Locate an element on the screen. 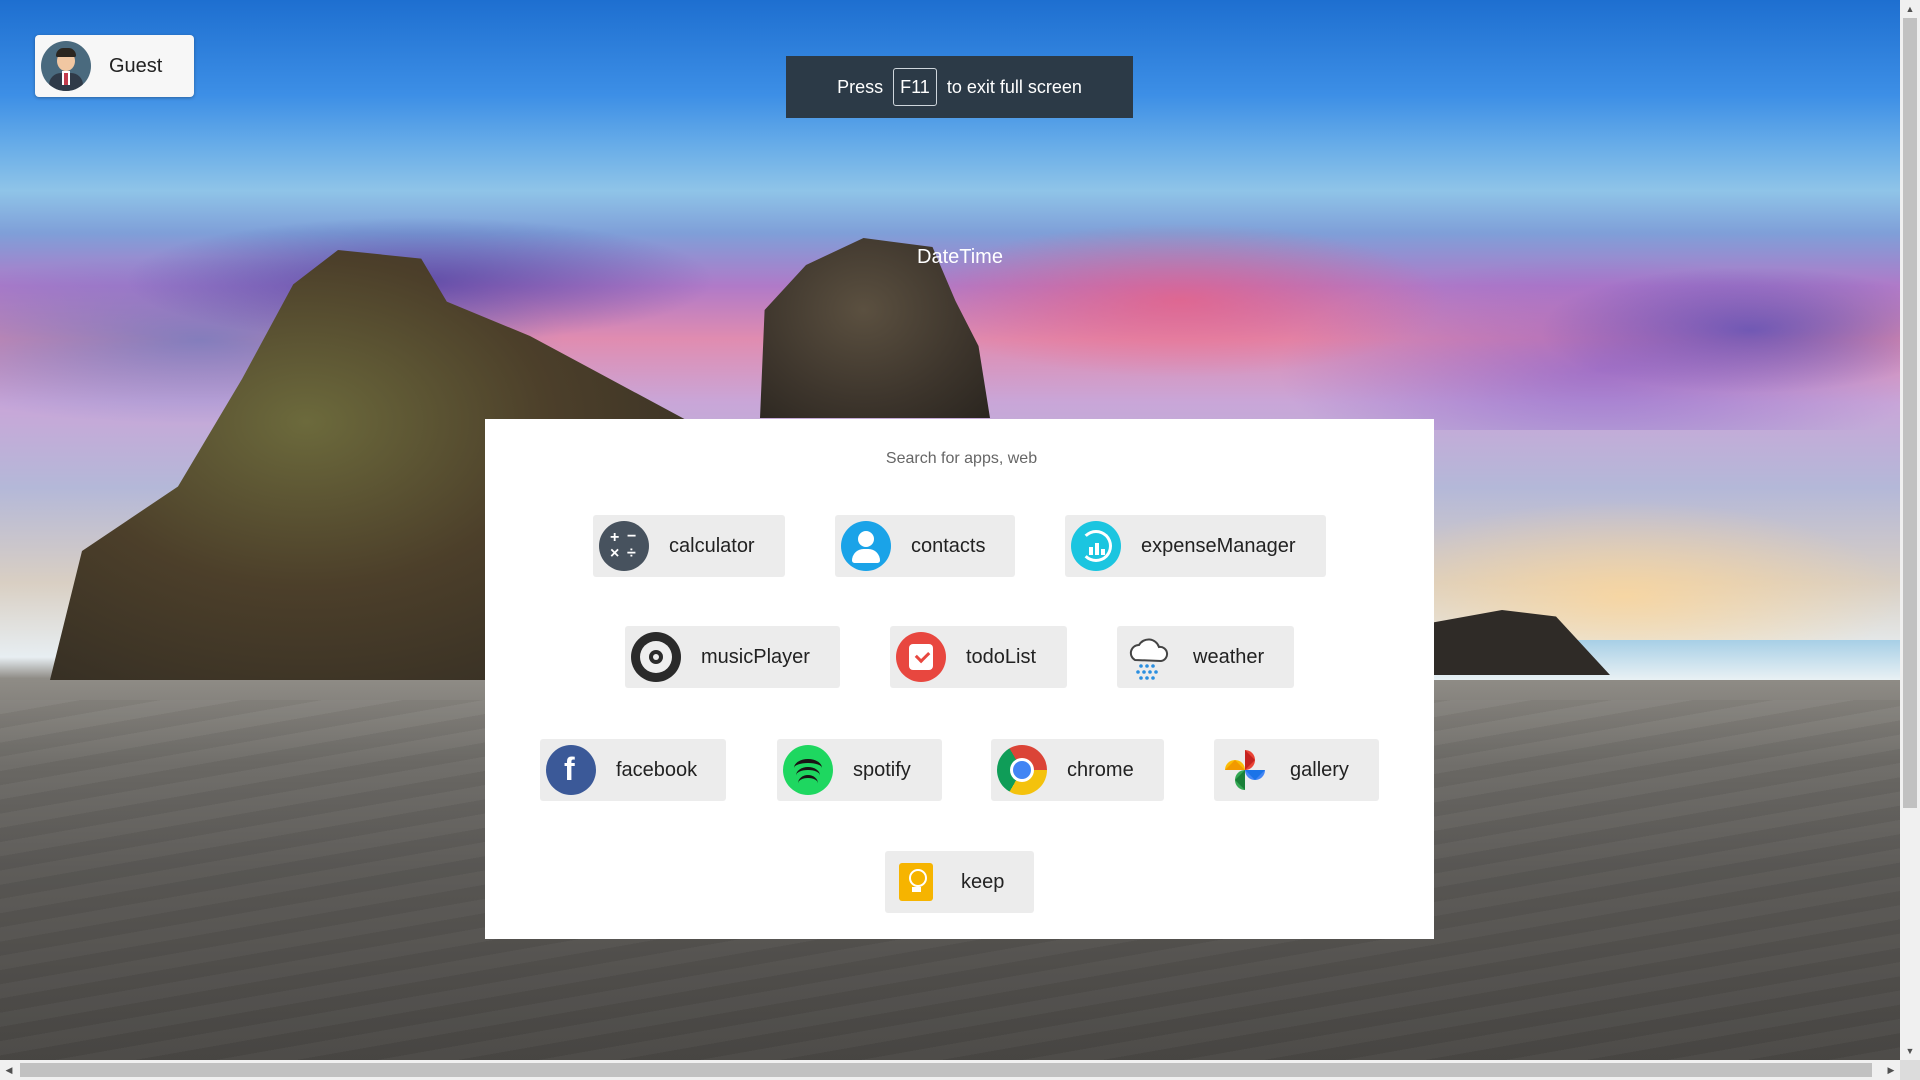 The image size is (1920, 1080). app-expense-manager: expenseManager is located at coordinates (1195, 546).